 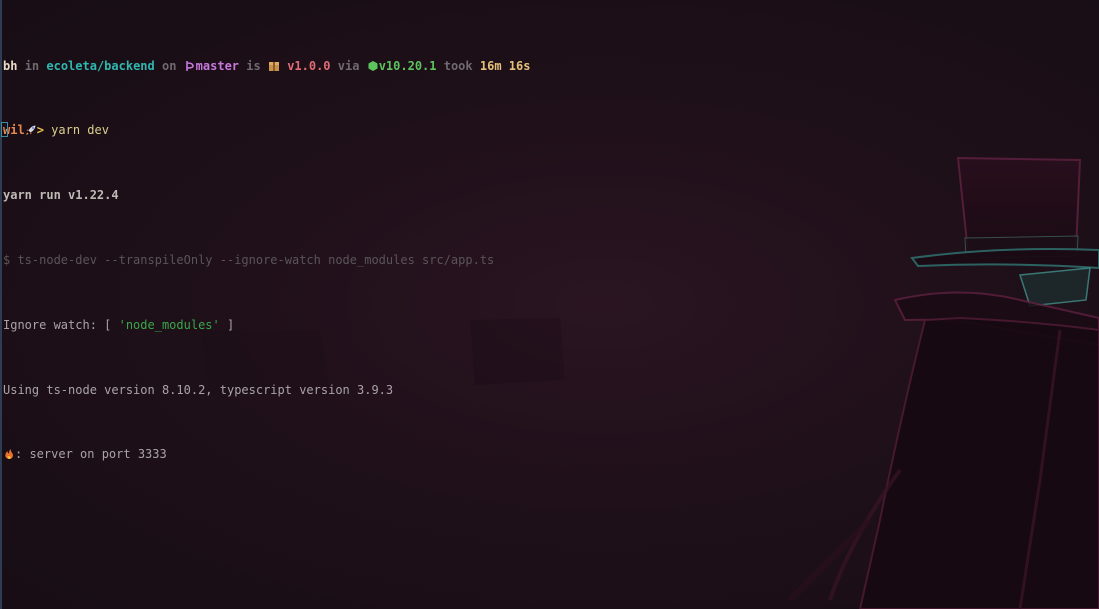 What do you see at coordinates (61, 324) in the screenshot?
I see `ignore-watch-prefix: Ignore watch: [` at bounding box center [61, 324].